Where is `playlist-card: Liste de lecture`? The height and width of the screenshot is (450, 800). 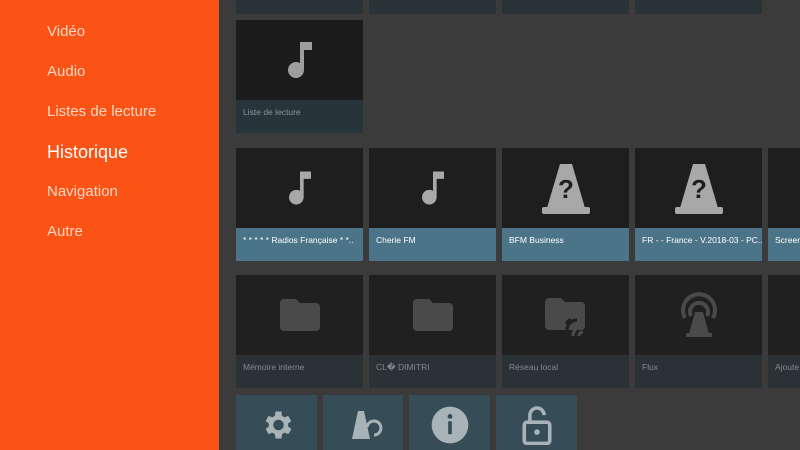 playlist-card: Liste de lecture is located at coordinates (299, 76).